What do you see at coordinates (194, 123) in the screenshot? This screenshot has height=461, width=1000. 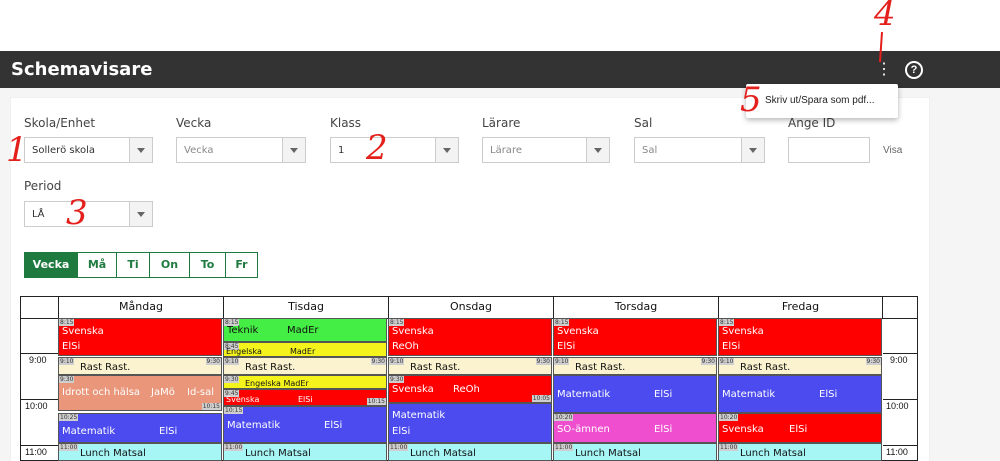 I see `week-label: Vecka` at bounding box center [194, 123].